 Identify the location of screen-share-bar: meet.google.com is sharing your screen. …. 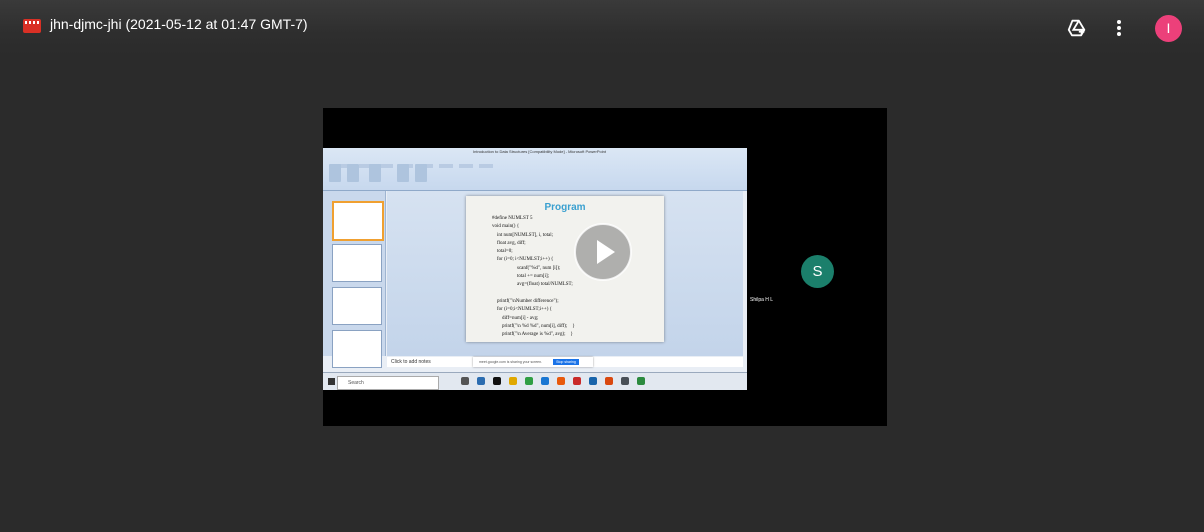
(533, 362).